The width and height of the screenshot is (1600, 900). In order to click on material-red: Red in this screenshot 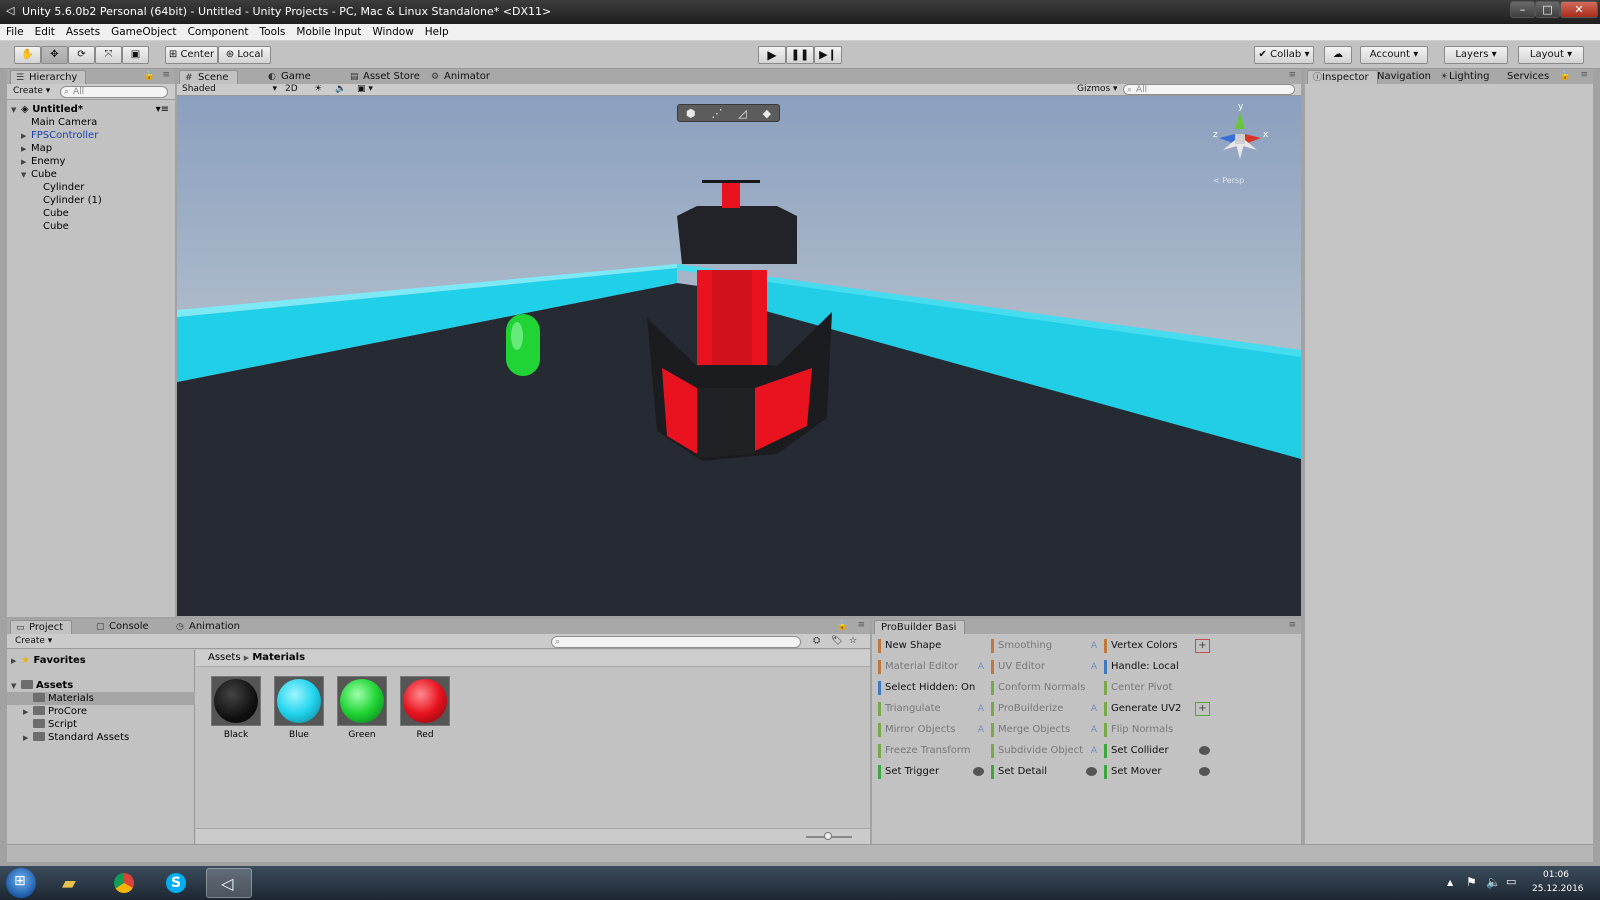, I will do `click(425, 708)`.